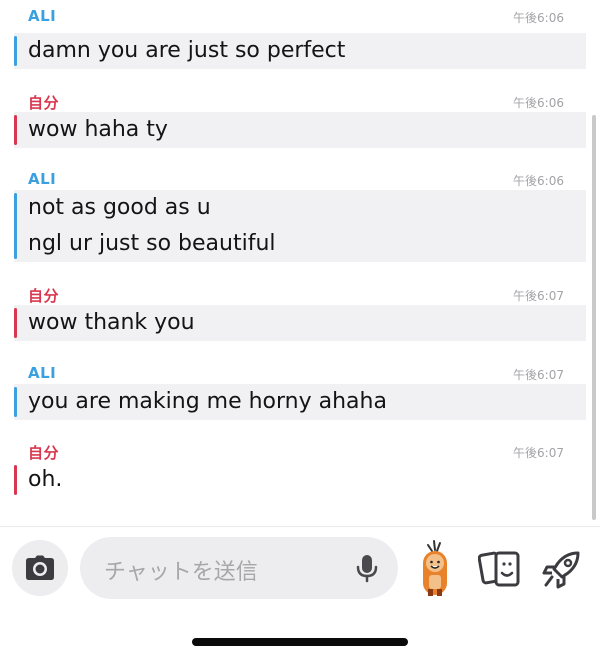 The width and height of the screenshot is (600, 659). I want to click on camera-icon, so click(40, 567).